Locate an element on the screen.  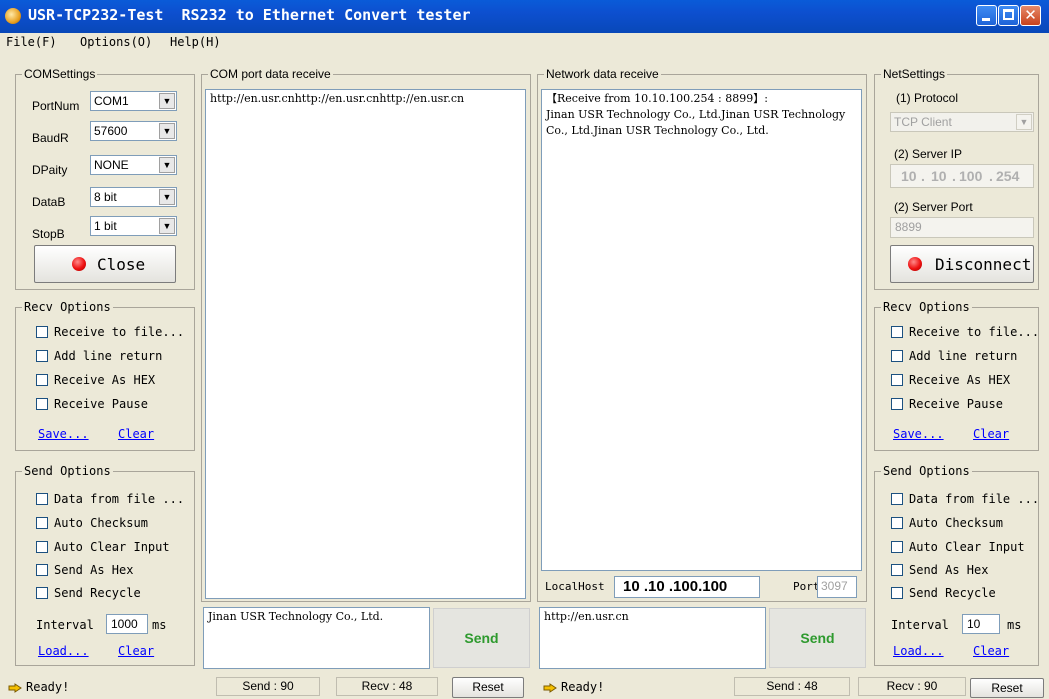
com-send-input: Jinan USR Technology Co., Ltd. is located at coordinates (316, 638).